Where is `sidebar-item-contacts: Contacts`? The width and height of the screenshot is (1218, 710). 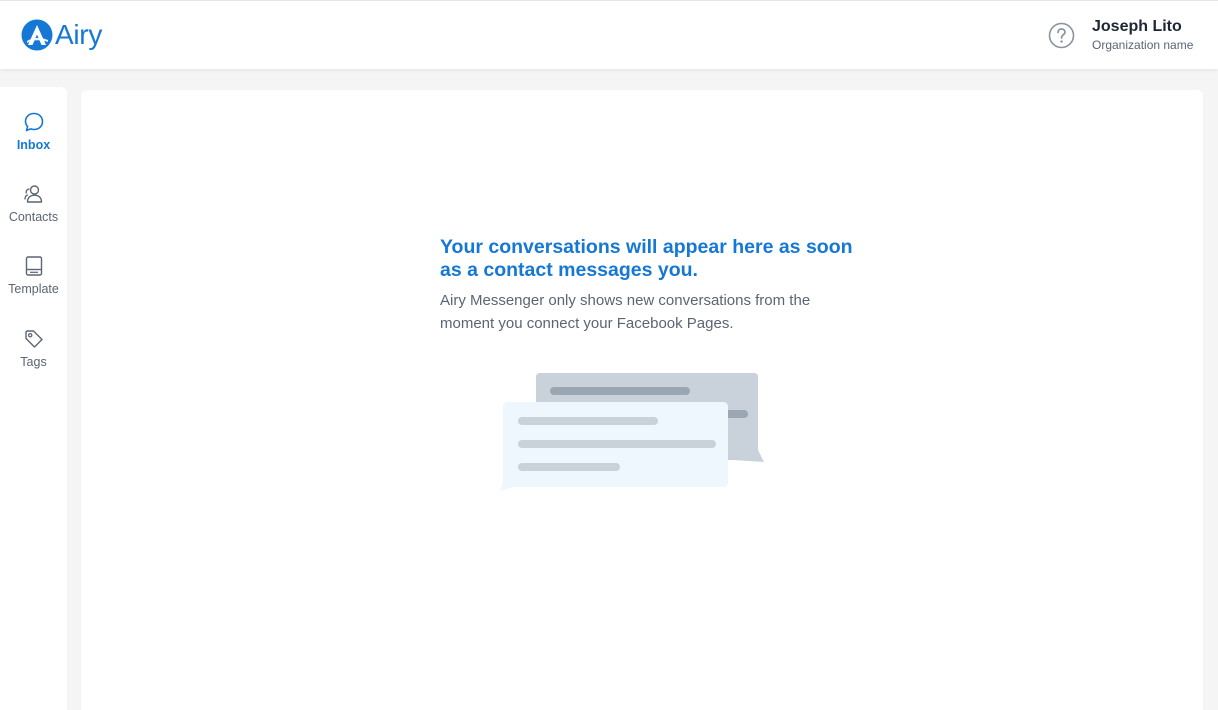
sidebar-item-contacts: Contacts is located at coordinates (33, 213).